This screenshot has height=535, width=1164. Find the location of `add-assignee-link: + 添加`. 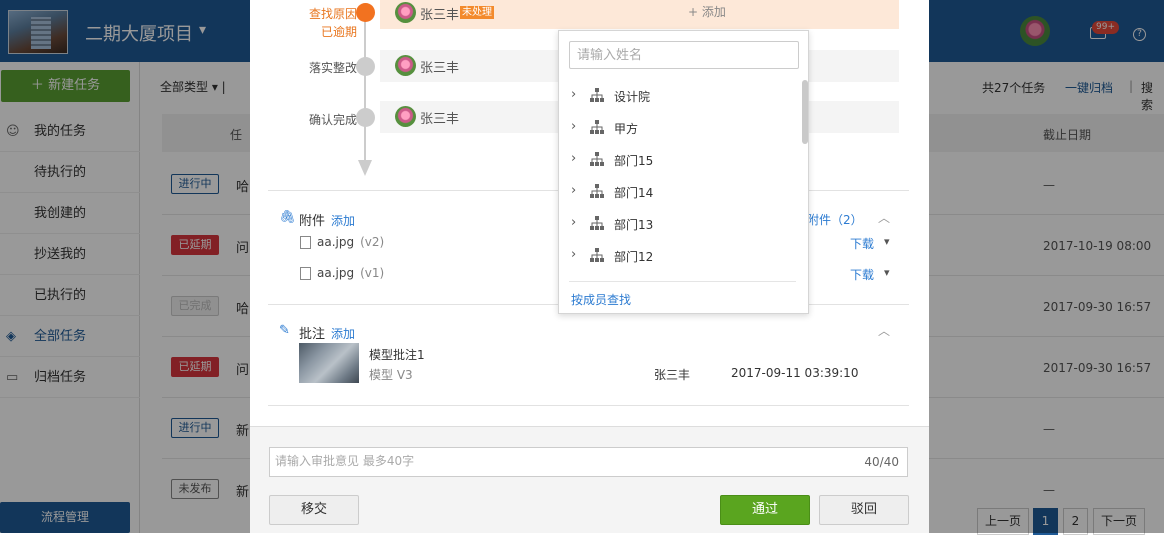

add-assignee-link: + 添加 is located at coordinates (707, 11).